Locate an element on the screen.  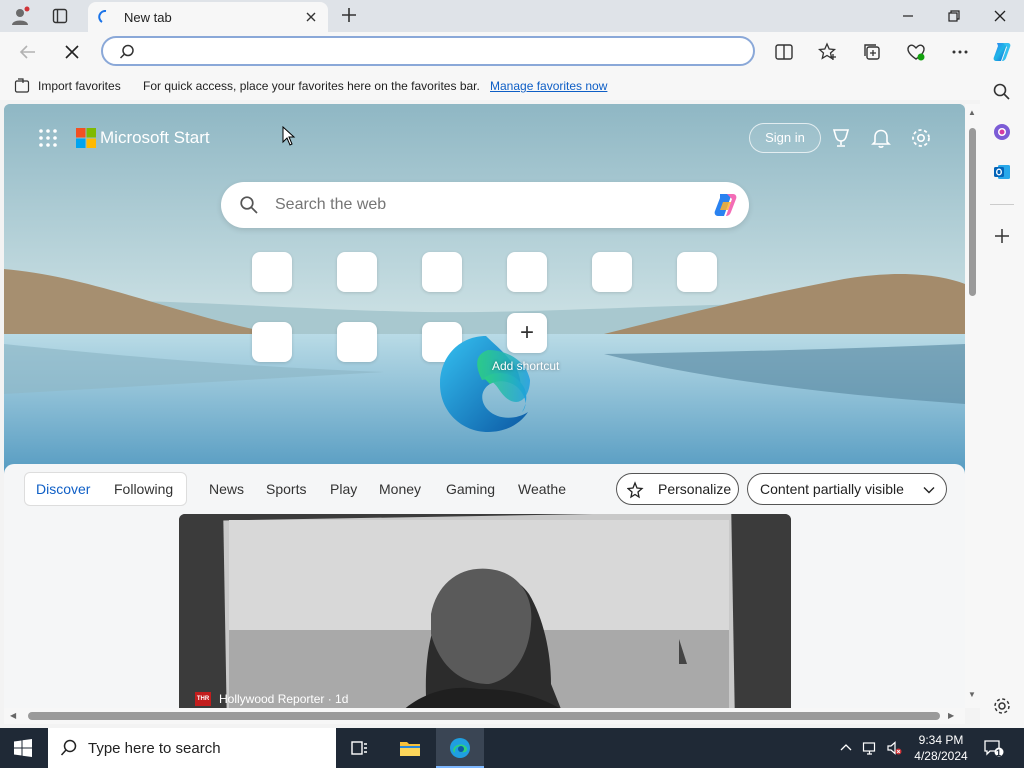
page-settings-icon is located at coordinates (921, 138).